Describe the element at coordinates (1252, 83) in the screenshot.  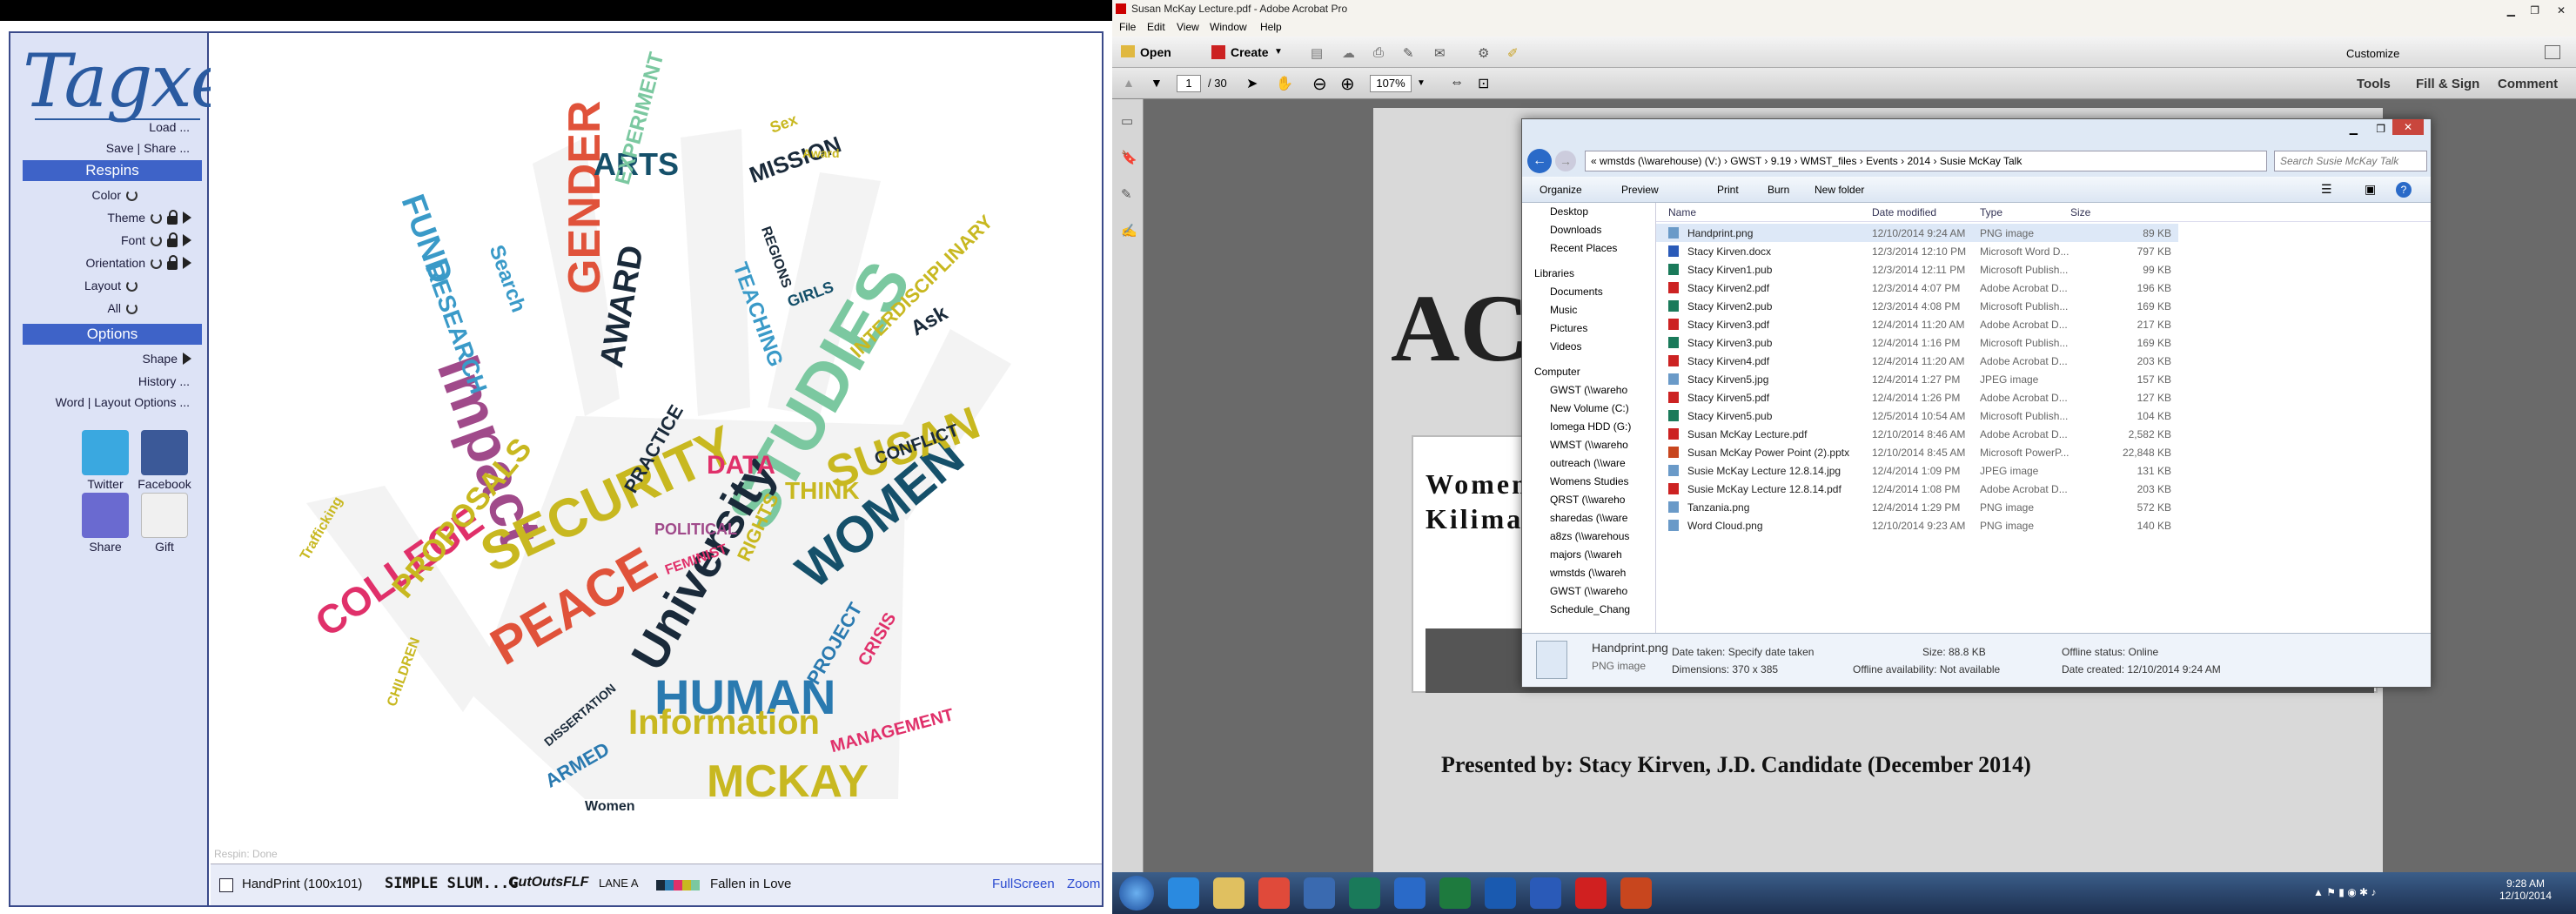
I see `select-tool-icon: ➤` at that location.